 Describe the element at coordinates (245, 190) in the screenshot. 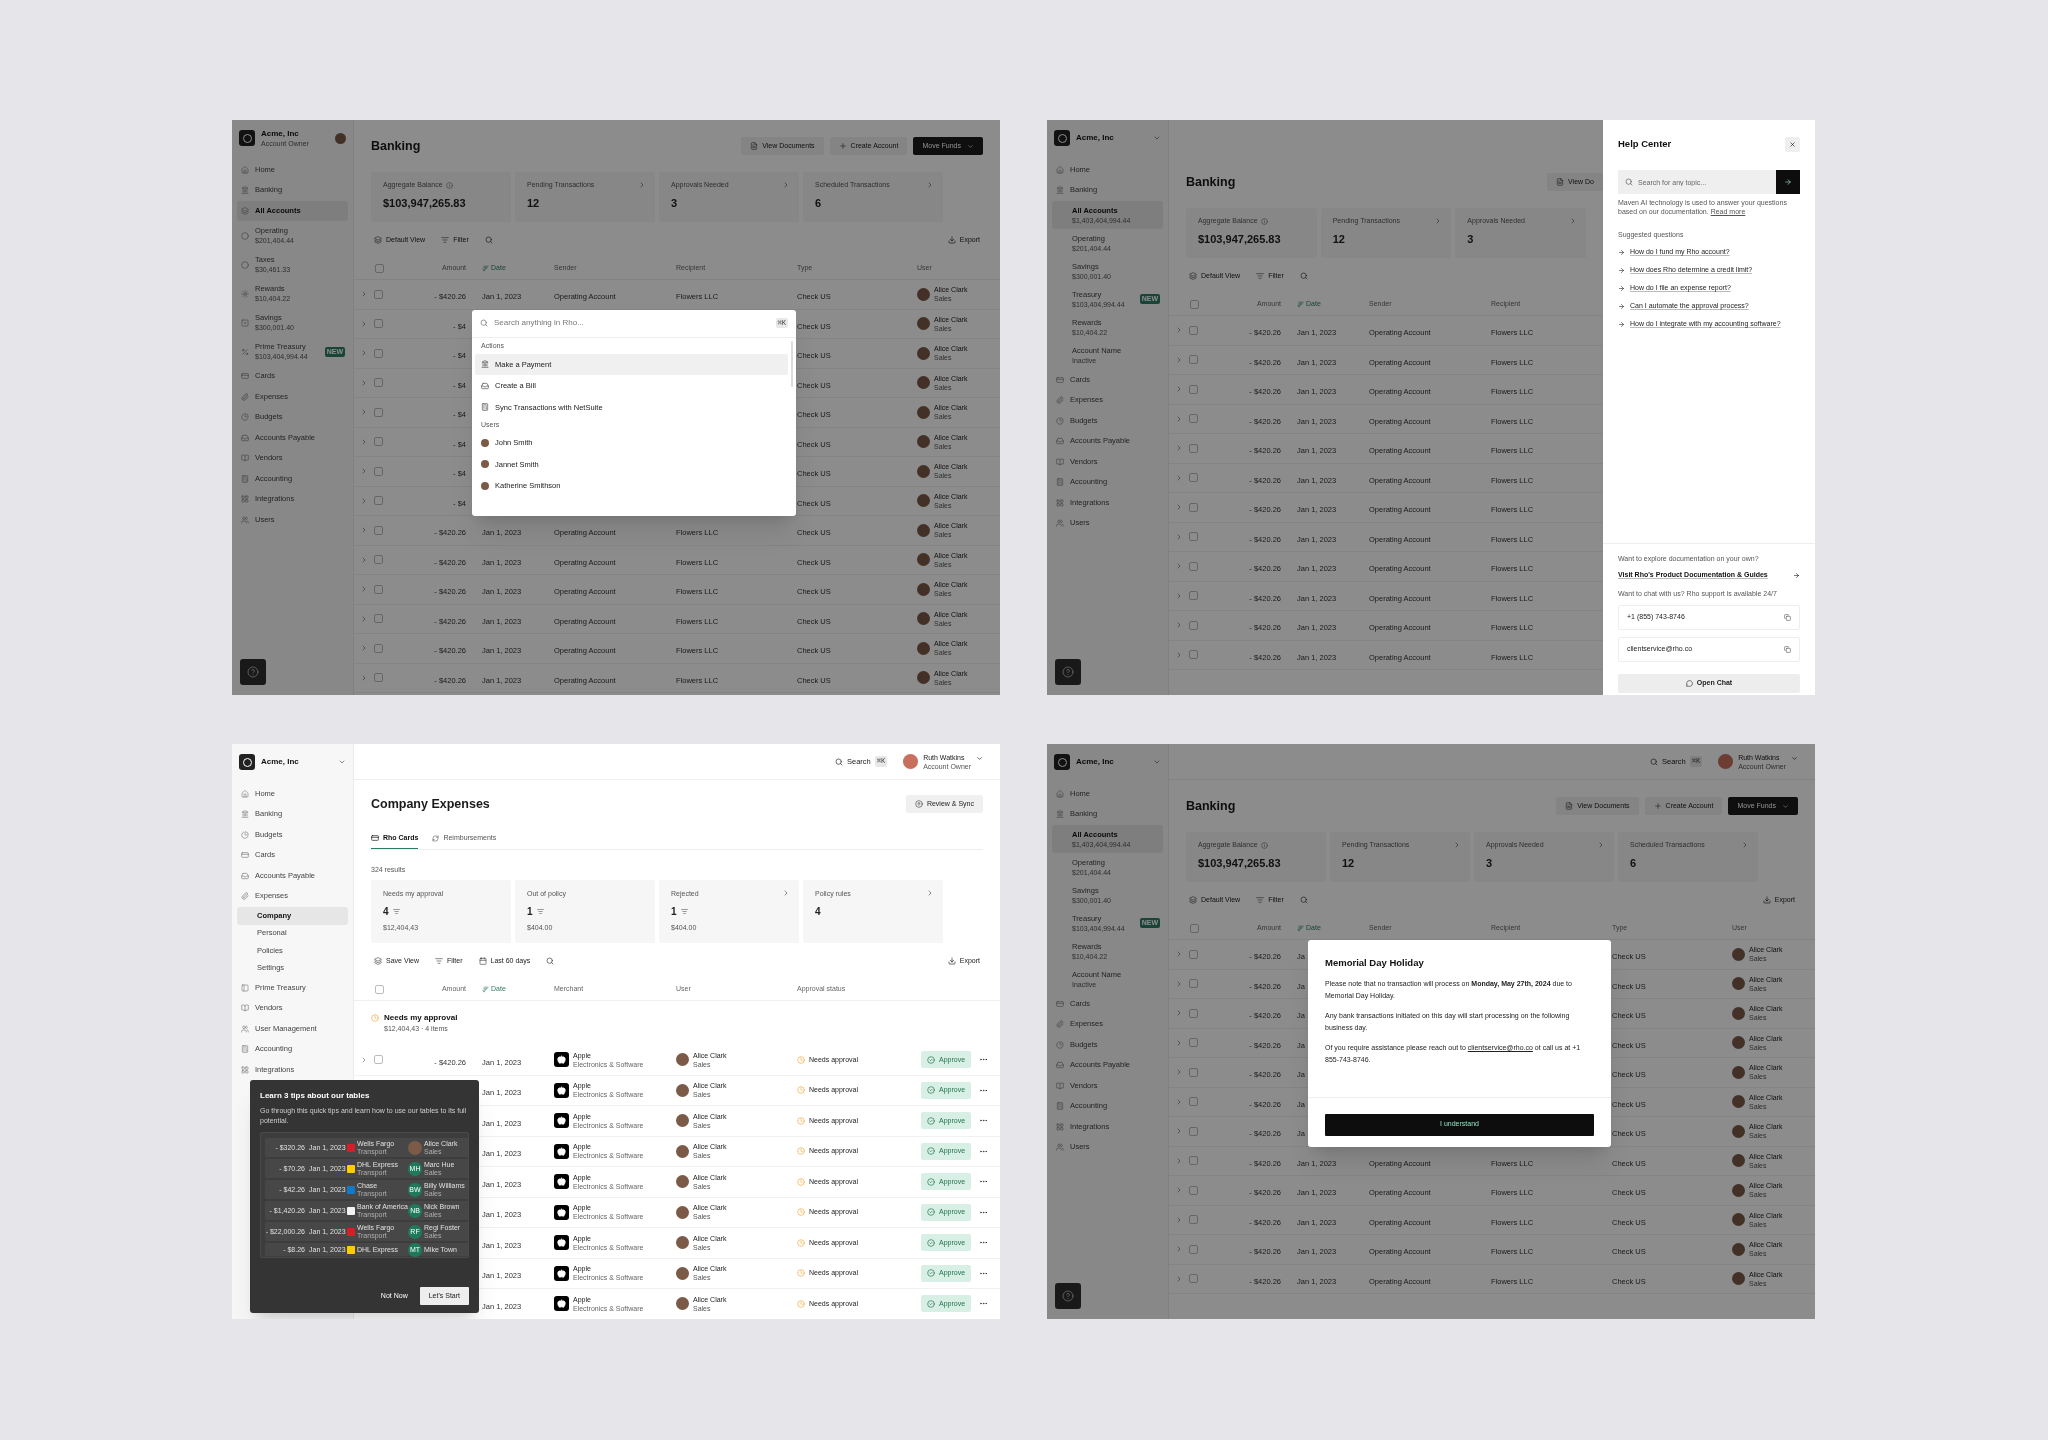

I see `bank-icon` at that location.